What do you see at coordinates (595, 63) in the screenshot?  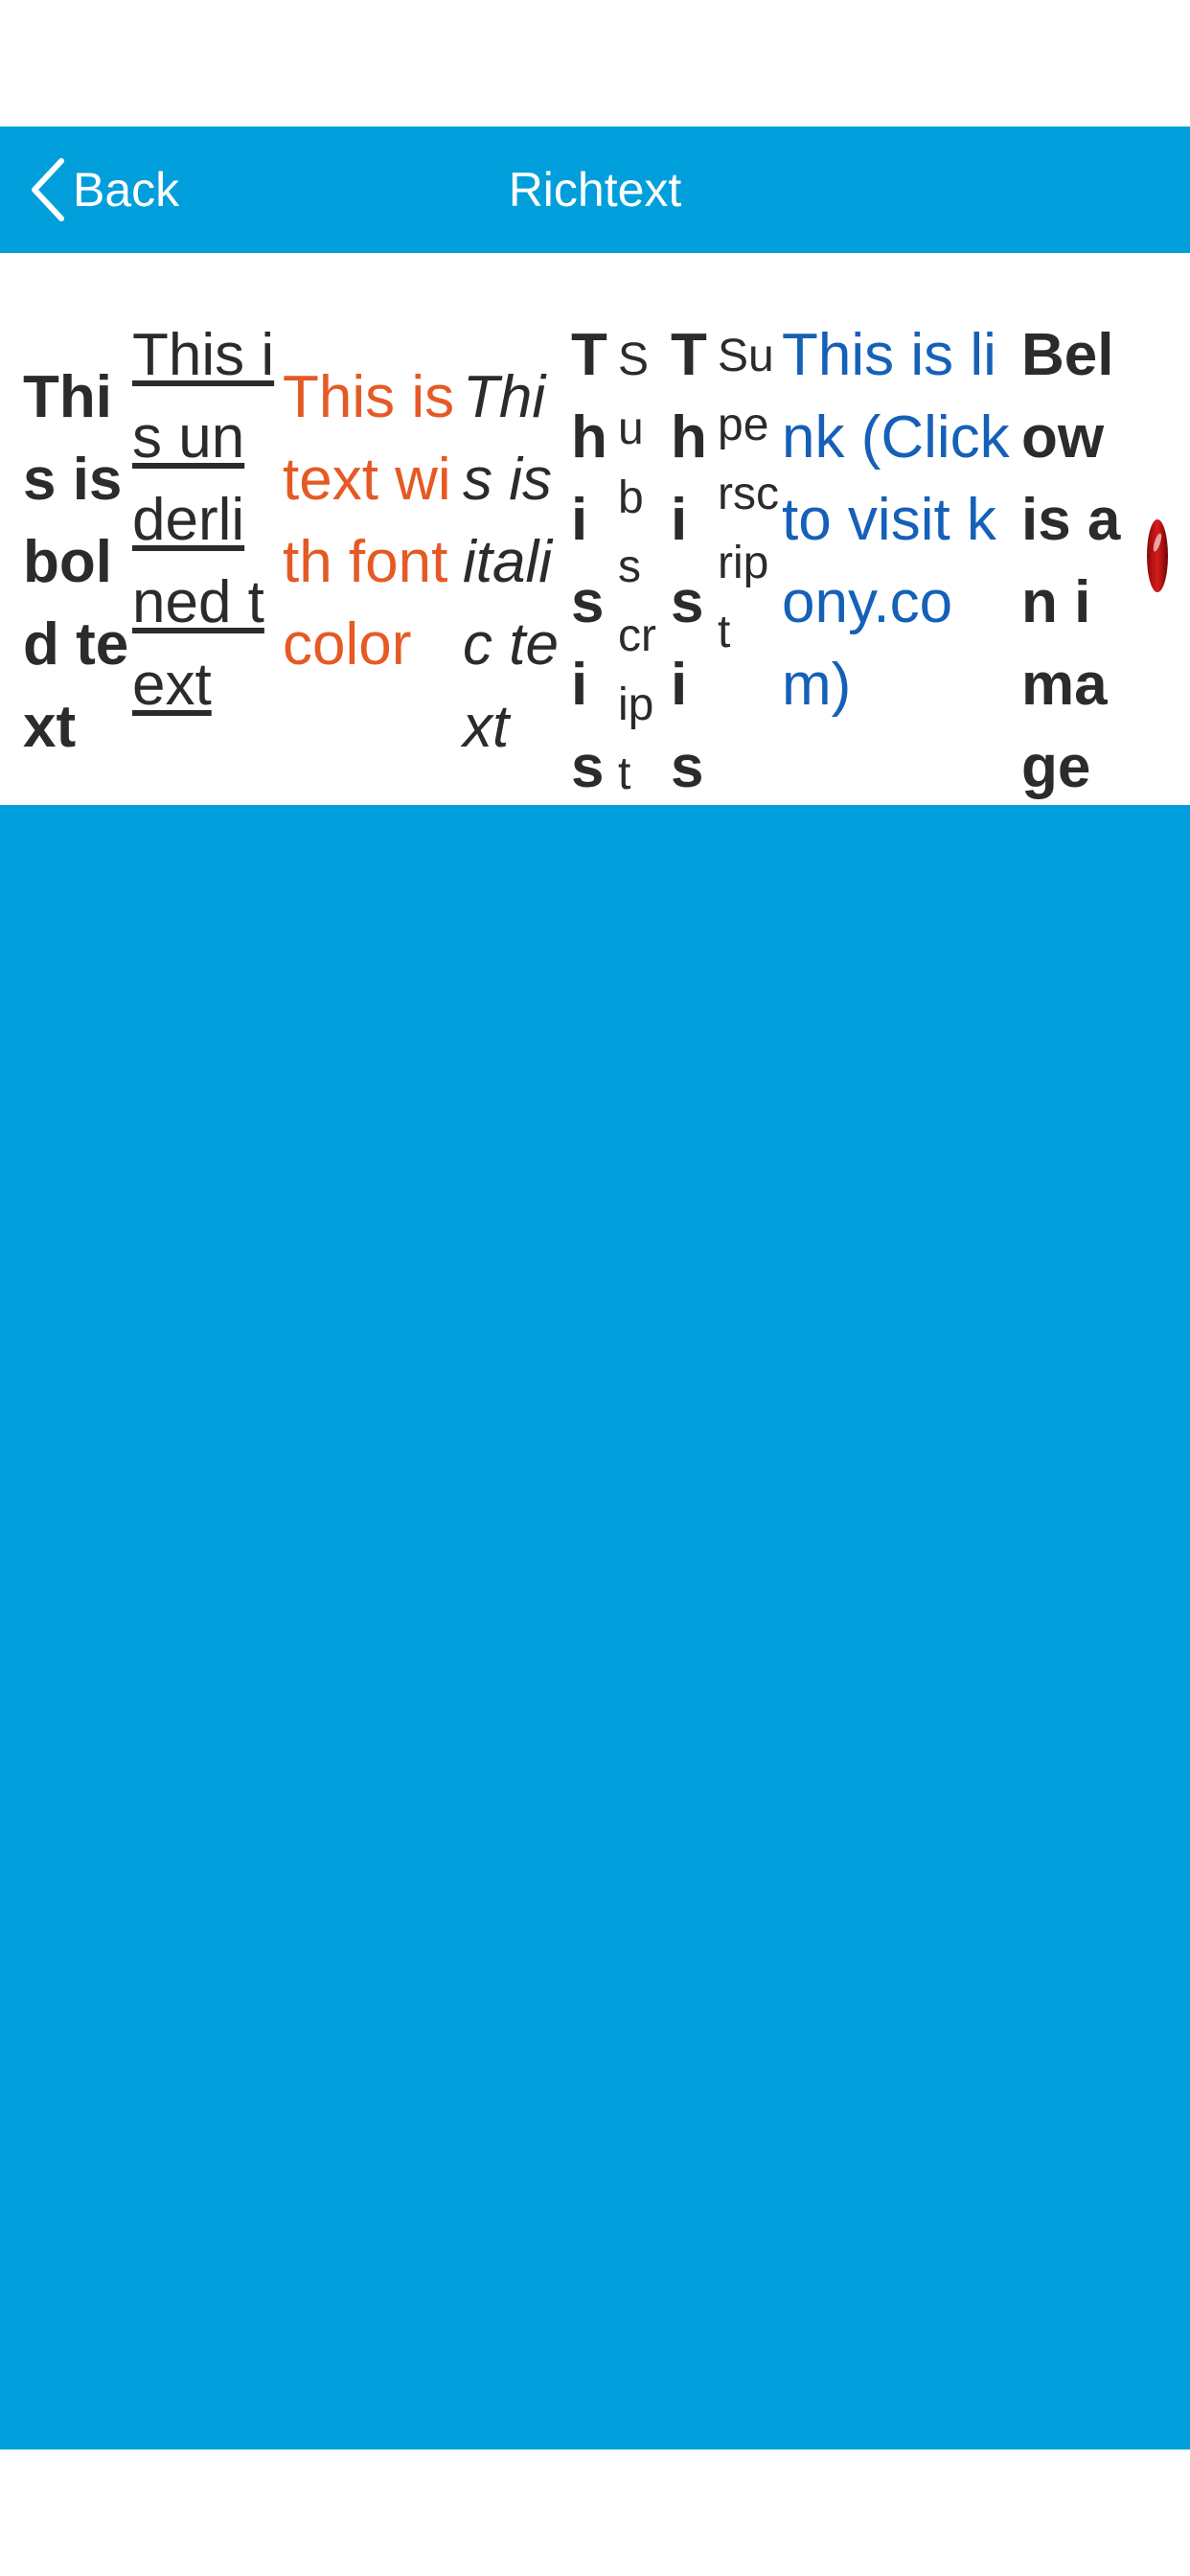 I see `status-bar-area` at bounding box center [595, 63].